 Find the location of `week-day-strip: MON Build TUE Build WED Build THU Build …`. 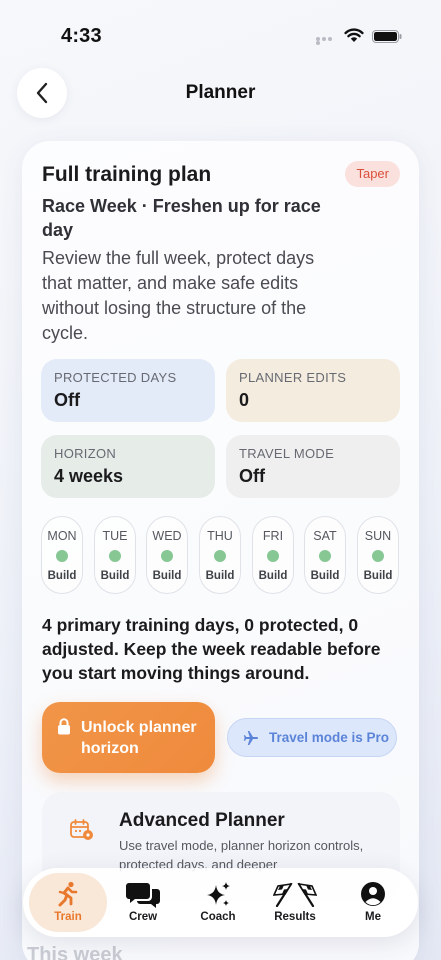

week-day-strip: MON Build TUE Build WED Build THU Build … is located at coordinates (221, 555).